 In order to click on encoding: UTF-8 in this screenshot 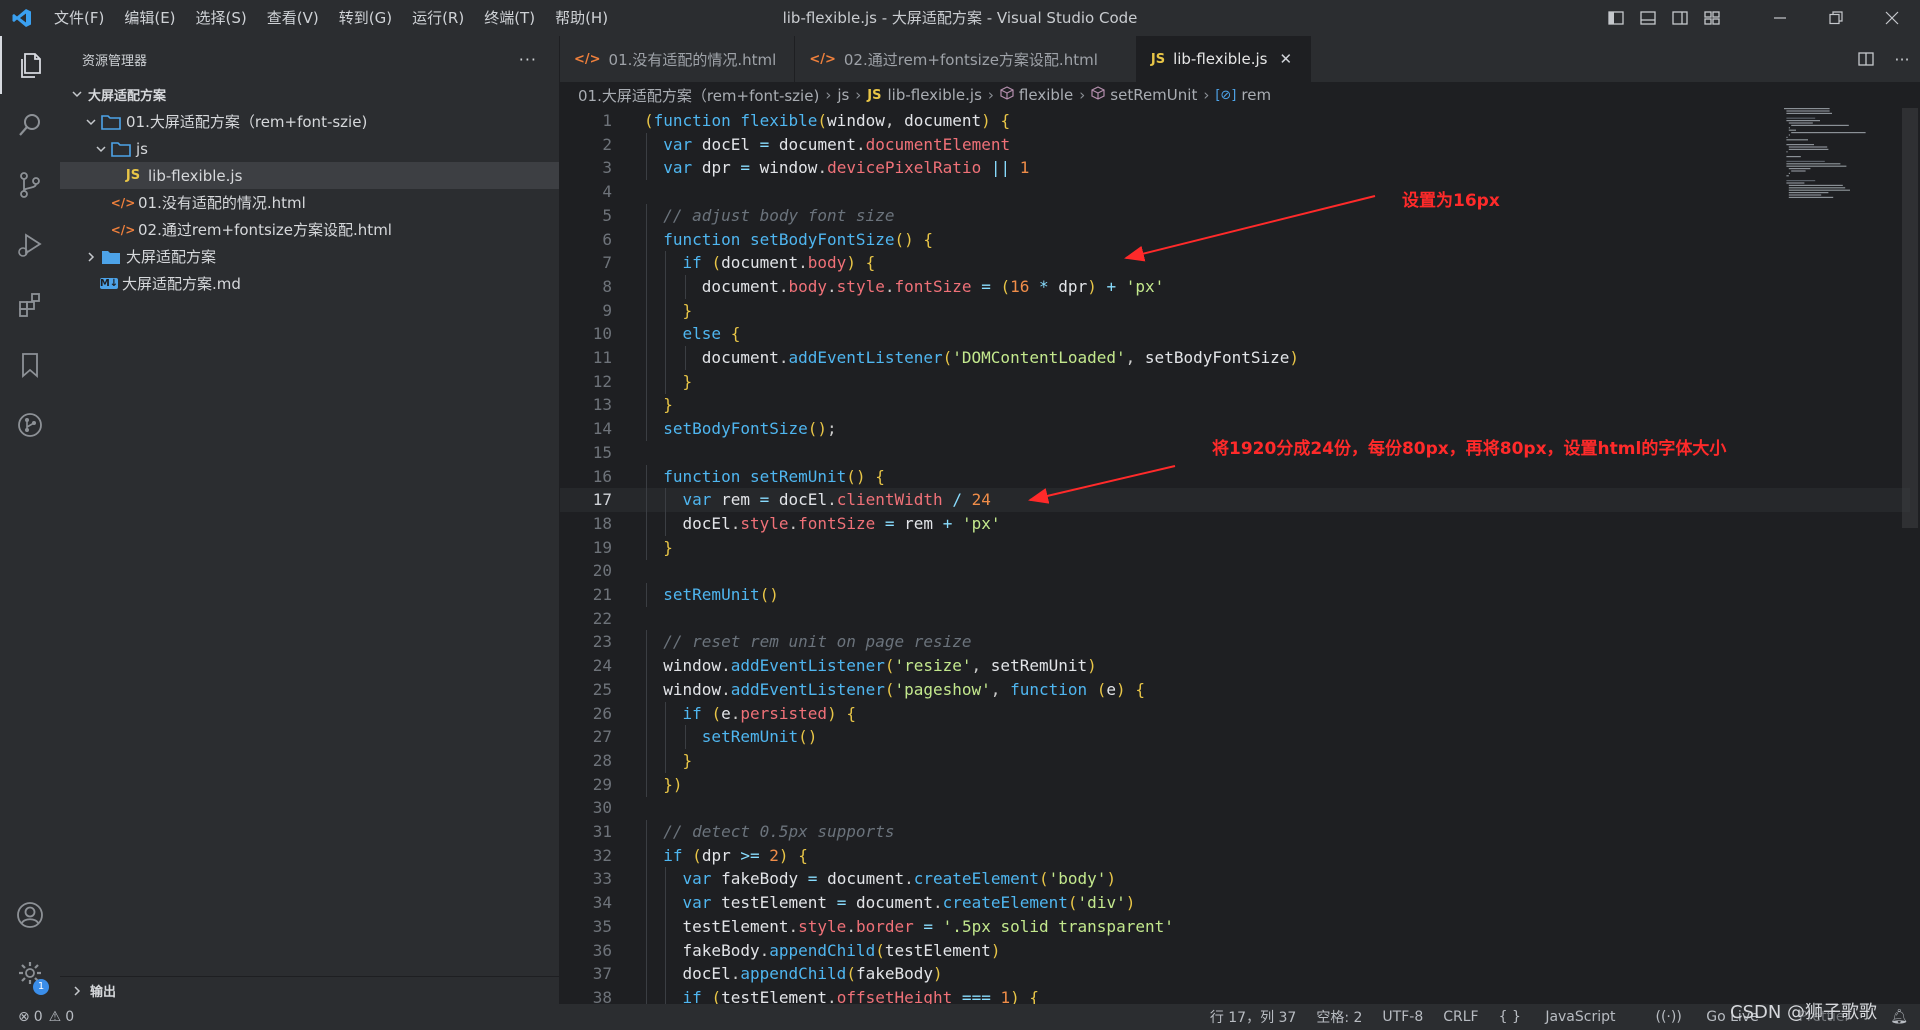, I will do `click(1402, 1017)`.